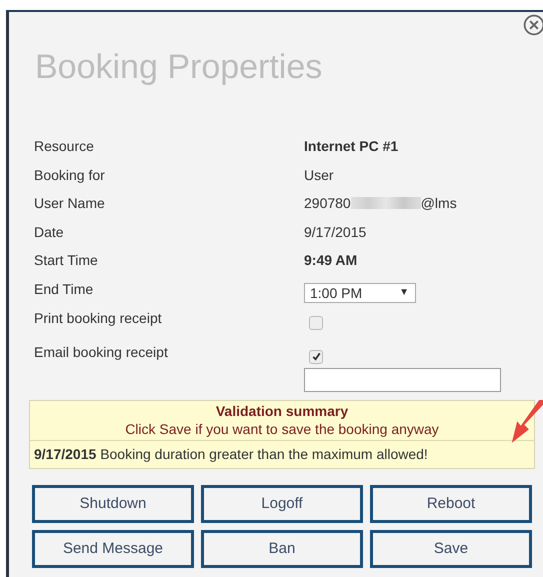 The width and height of the screenshot is (543, 577). Describe the element at coordinates (319, 174) in the screenshot. I see `field-value: User` at that location.